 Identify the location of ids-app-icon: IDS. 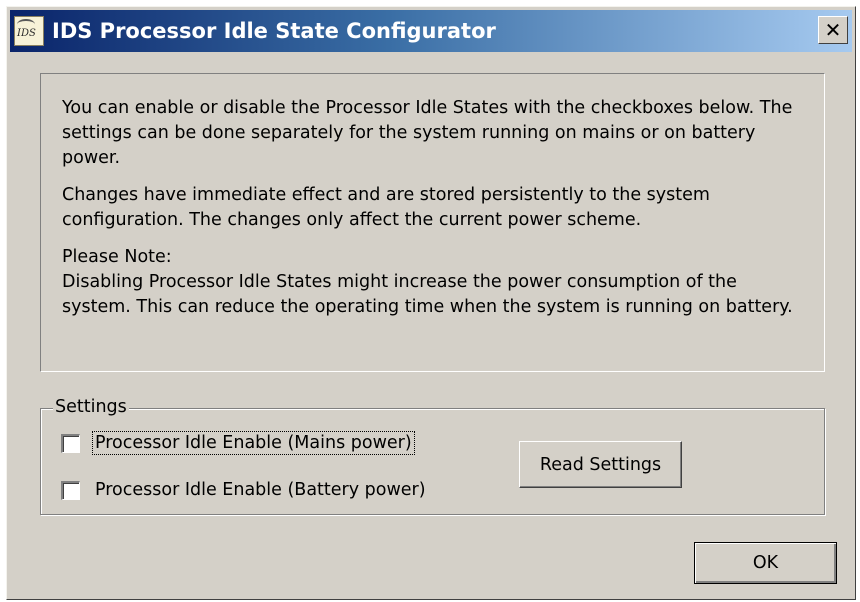
(29, 31).